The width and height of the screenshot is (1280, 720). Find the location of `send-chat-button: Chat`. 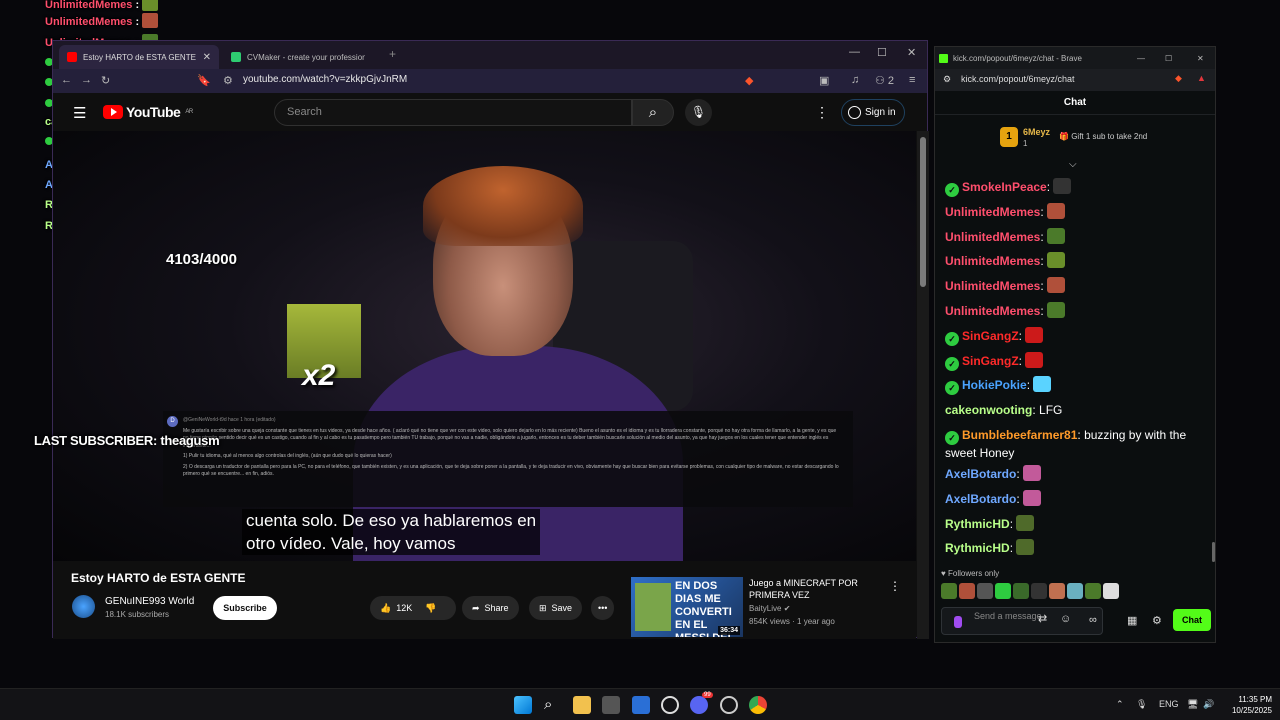

send-chat-button: Chat is located at coordinates (1192, 620).